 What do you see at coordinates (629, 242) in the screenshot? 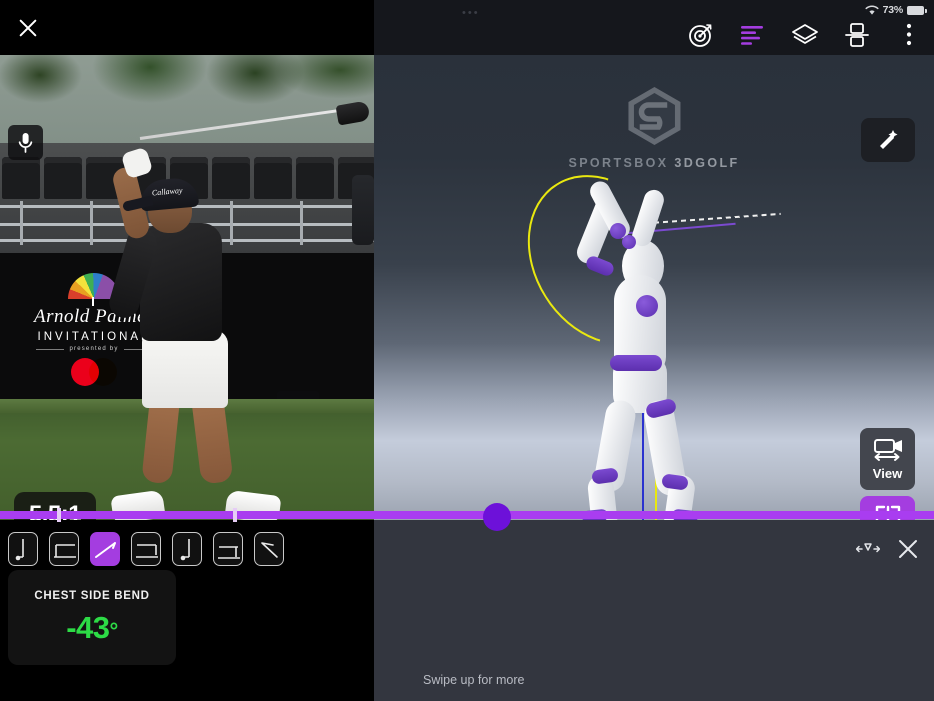
I see `joint-wrist` at bounding box center [629, 242].